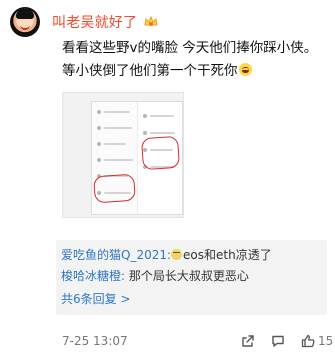  What do you see at coordinates (227, 255) in the screenshot?
I see `comment-text: eos和eth凉透了` at bounding box center [227, 255].